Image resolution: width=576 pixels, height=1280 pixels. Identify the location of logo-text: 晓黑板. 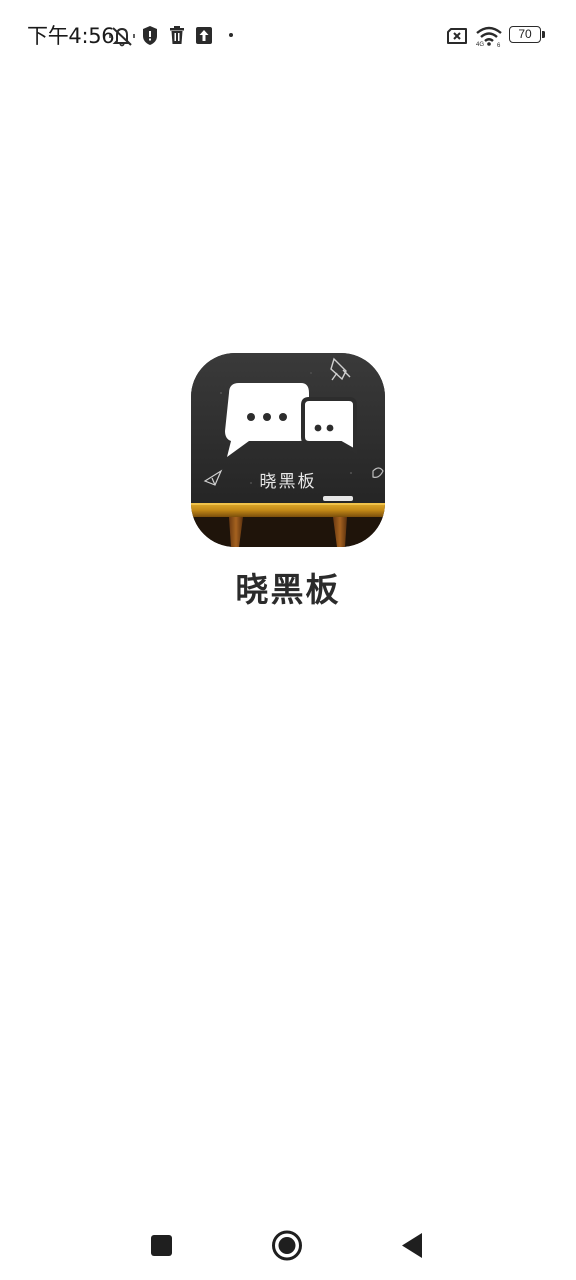
(288, 482).